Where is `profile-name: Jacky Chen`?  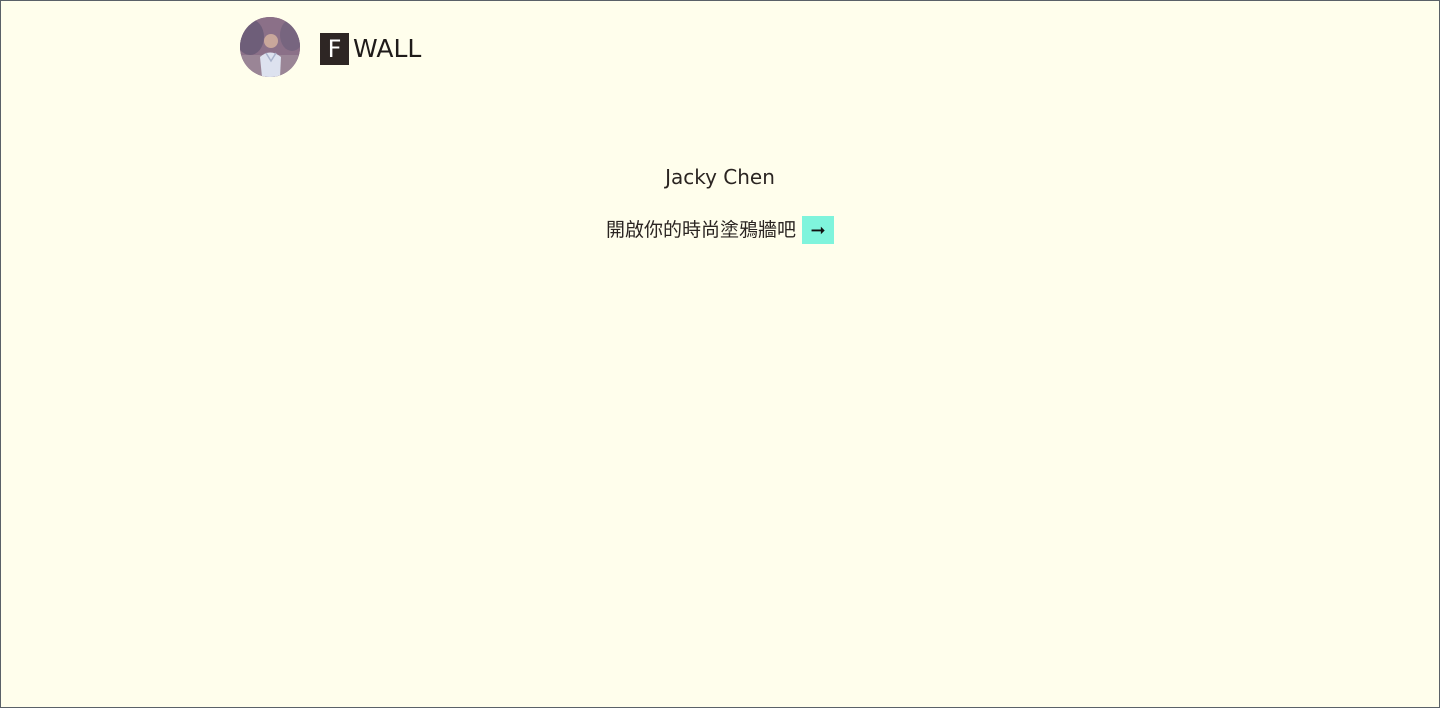
profile-name: Jacky Chen is located at coordinates (720, 177).